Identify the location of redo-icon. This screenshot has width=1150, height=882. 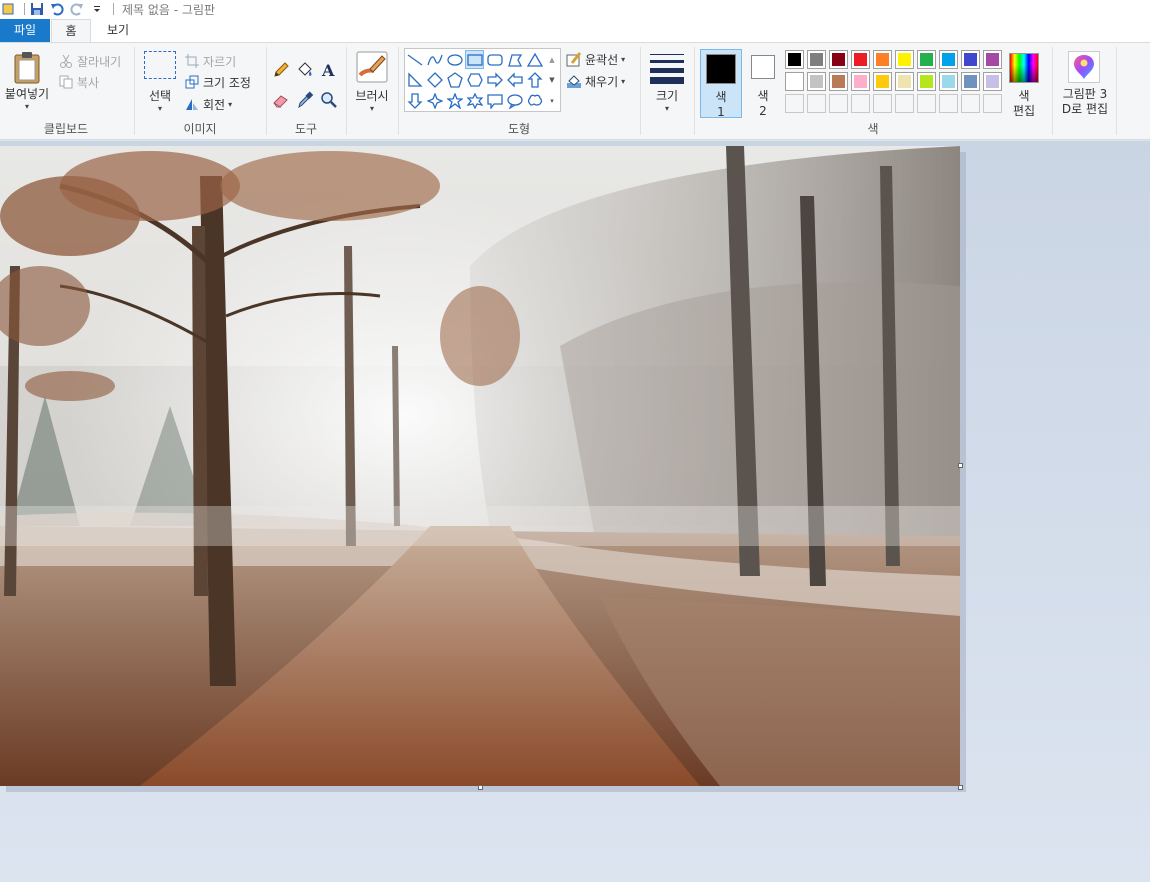
(77, 9).